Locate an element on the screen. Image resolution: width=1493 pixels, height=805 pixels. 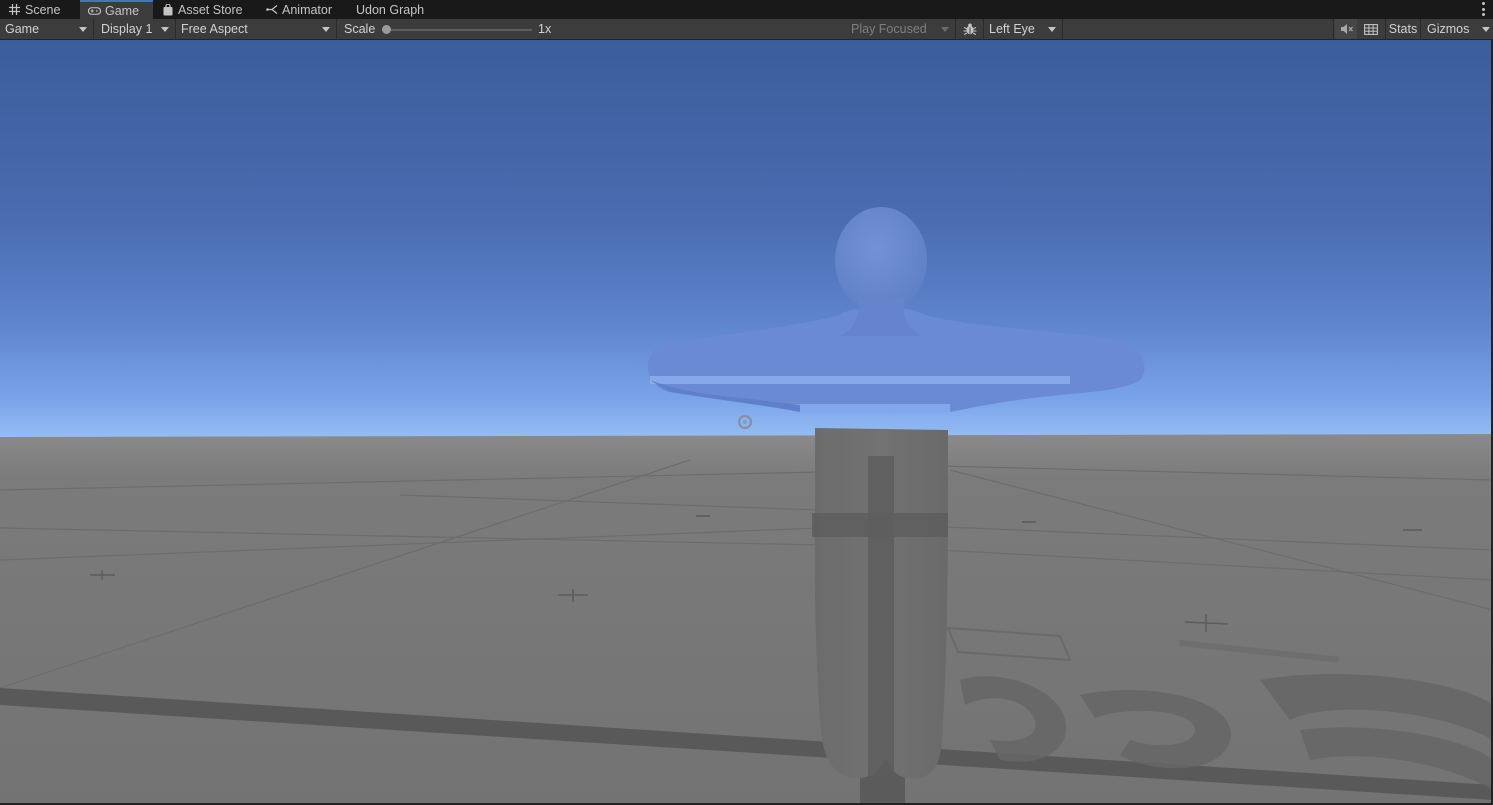
mute-audio-icon is located at coordinates (1346, 29).